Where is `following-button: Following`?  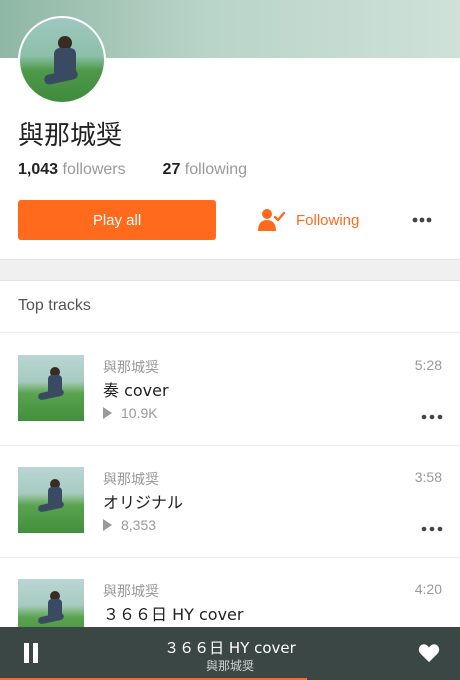
following-button: Following is located at coordinates (308, 220).